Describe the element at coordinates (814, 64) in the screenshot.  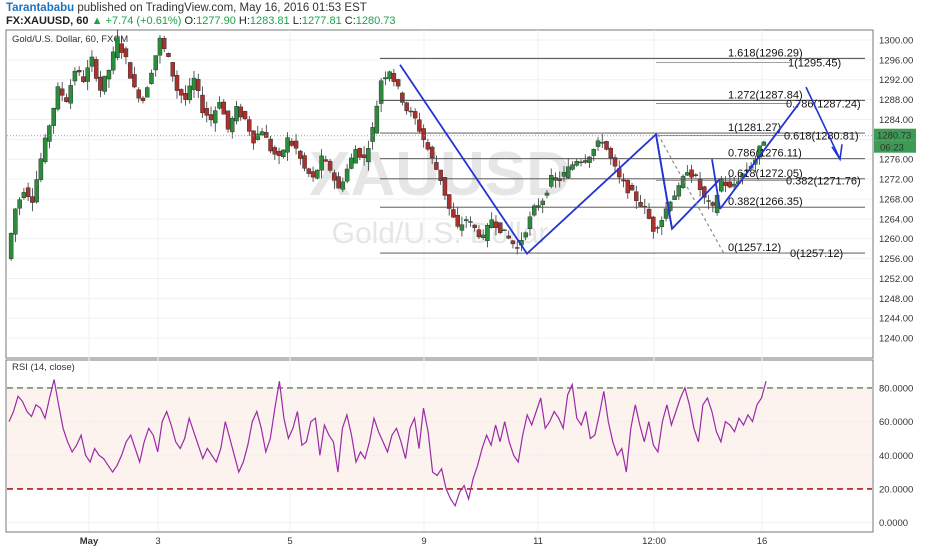
I see `fib-projection-label: 1(1295.45)` at that location.